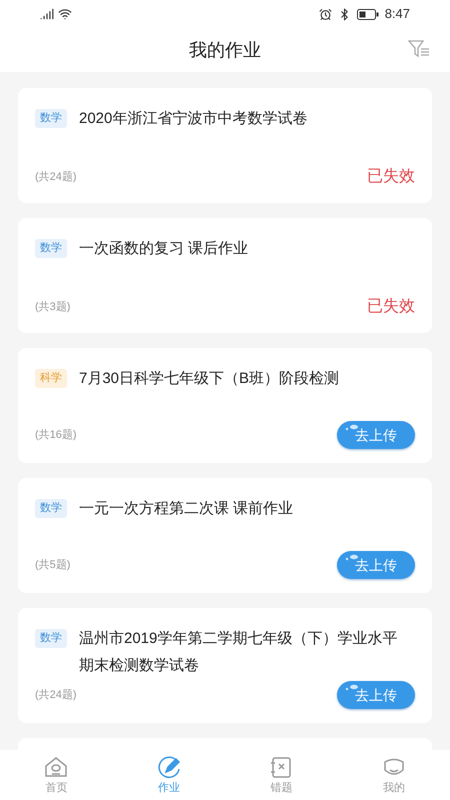  I want to click on assignment-title: 温州市2019学年第二学期七年级（下）学业水平期末检测数学试卷, so click(238, 652).